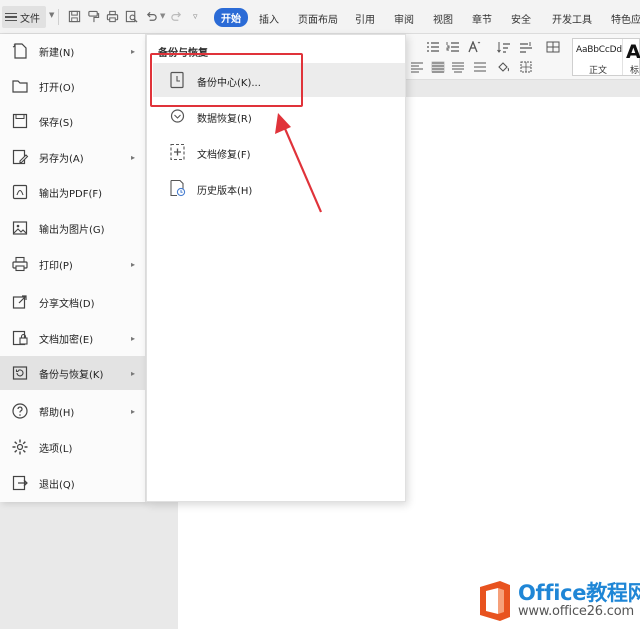  Describe the element at coordinates (231, 17) in the screenshot. I see `tab-home: 开始` at that location.